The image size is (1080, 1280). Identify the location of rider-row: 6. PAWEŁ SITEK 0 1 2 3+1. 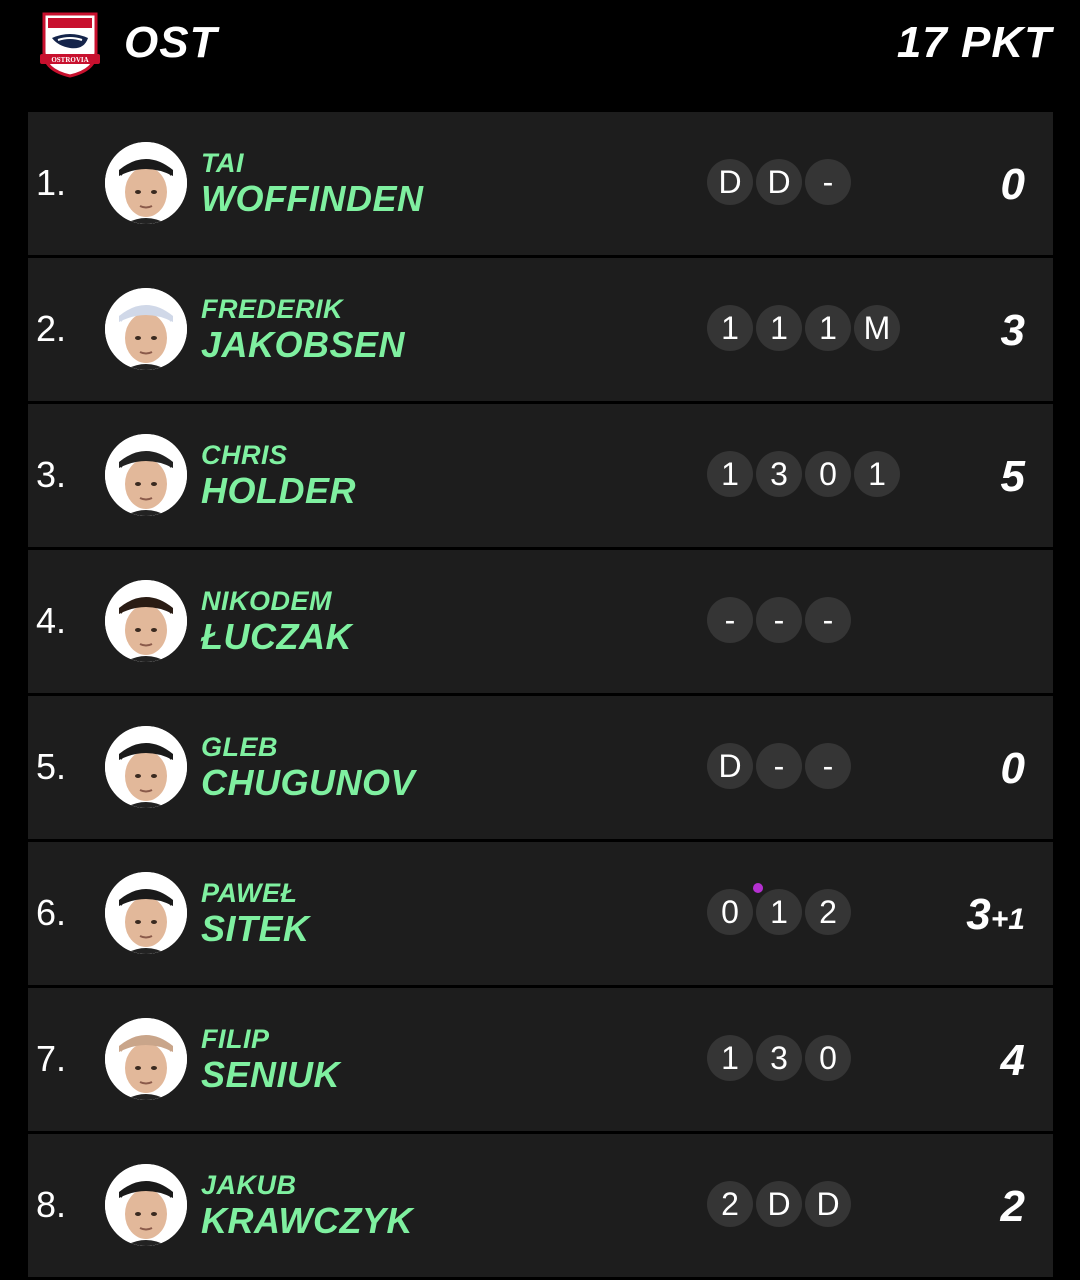
(540, 913).